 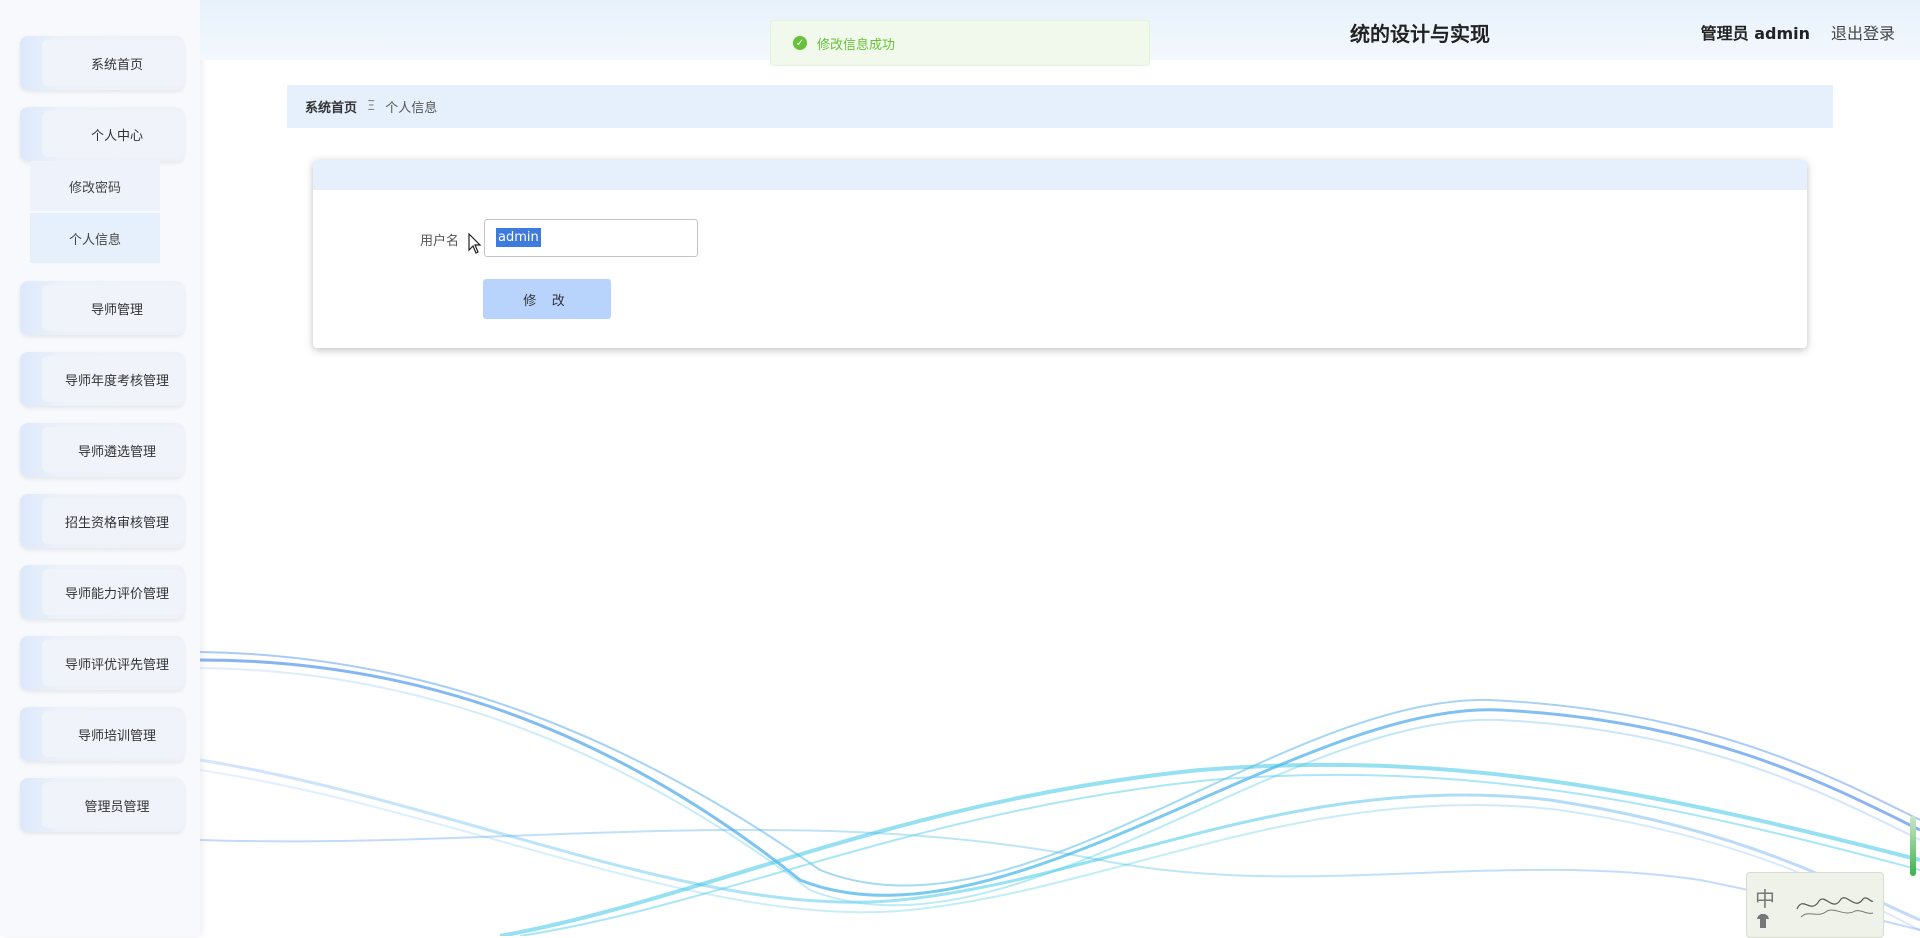 What do you see at coordinates (116, 65) in the screenshot?
I see `sidebar-item-label: 系统首页` at bounding box center [116, 65].